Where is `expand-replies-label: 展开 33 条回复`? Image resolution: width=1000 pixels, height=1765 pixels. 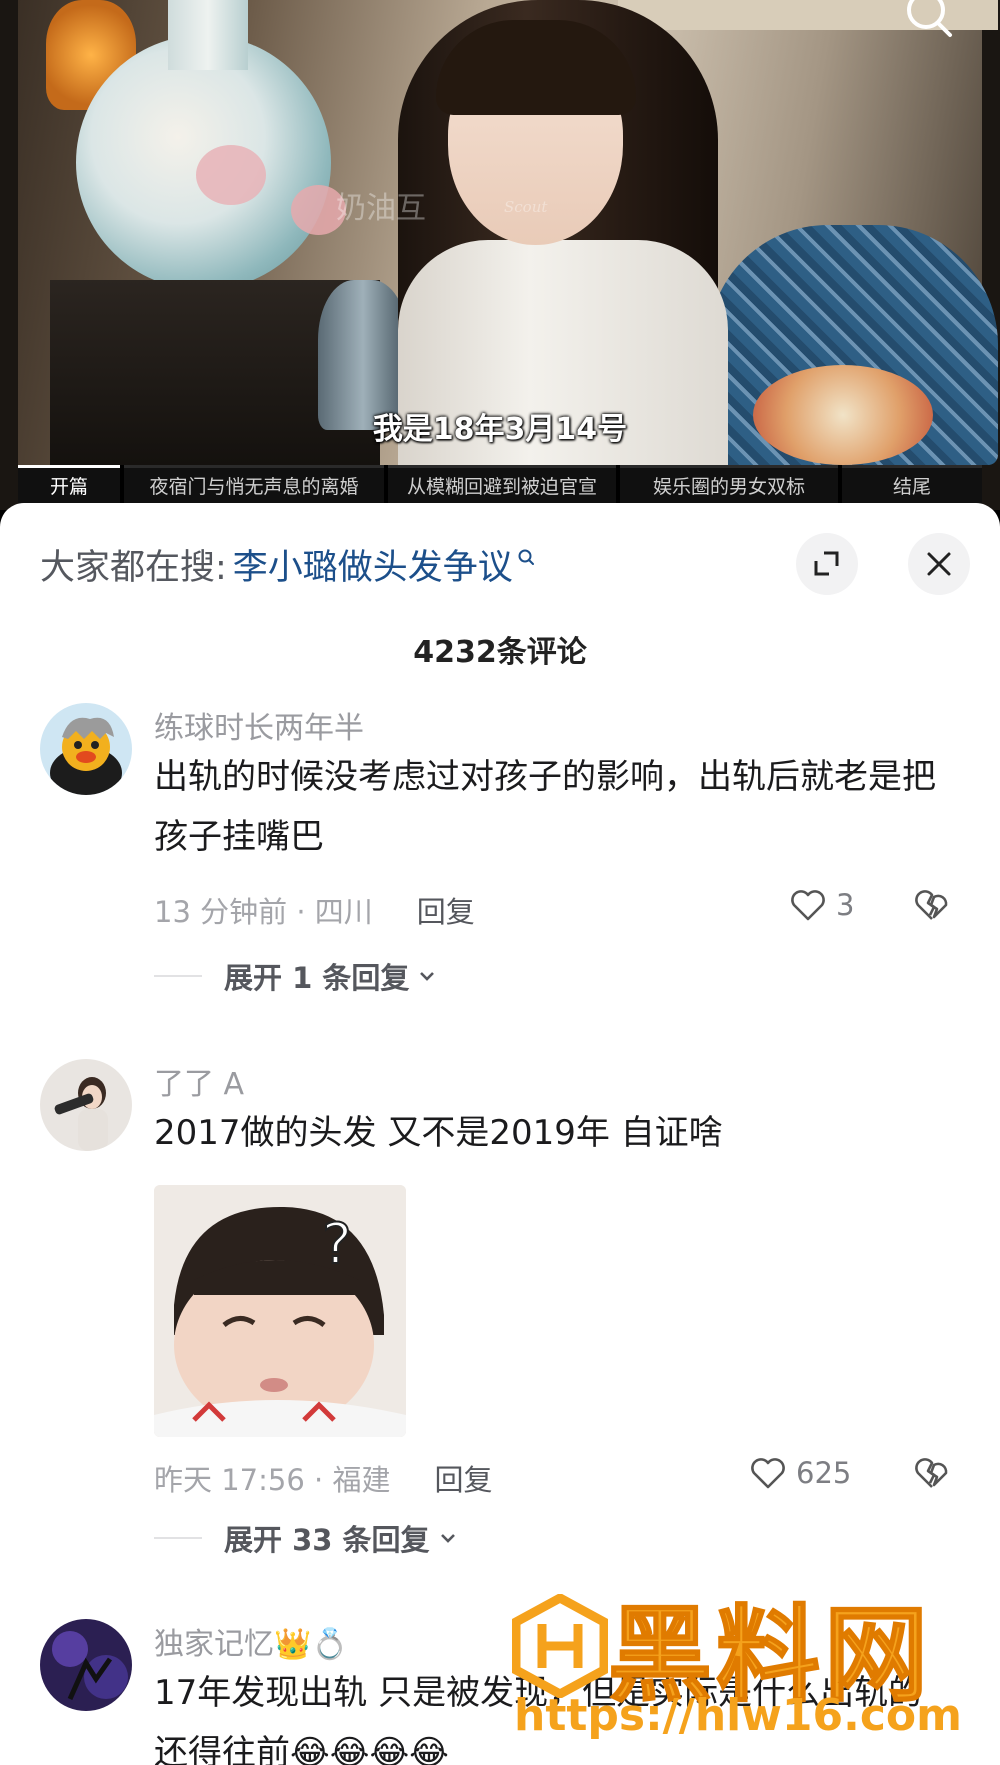
expand-replies-label: 展开 33 条回复 is located at coordinates (327, 1540).